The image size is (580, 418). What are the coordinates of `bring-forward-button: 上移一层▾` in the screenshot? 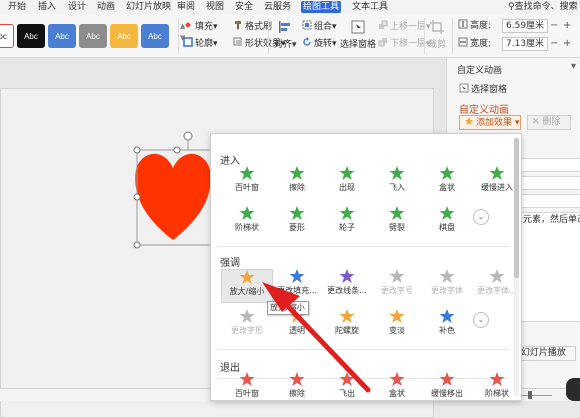 It's located at (404, 26).